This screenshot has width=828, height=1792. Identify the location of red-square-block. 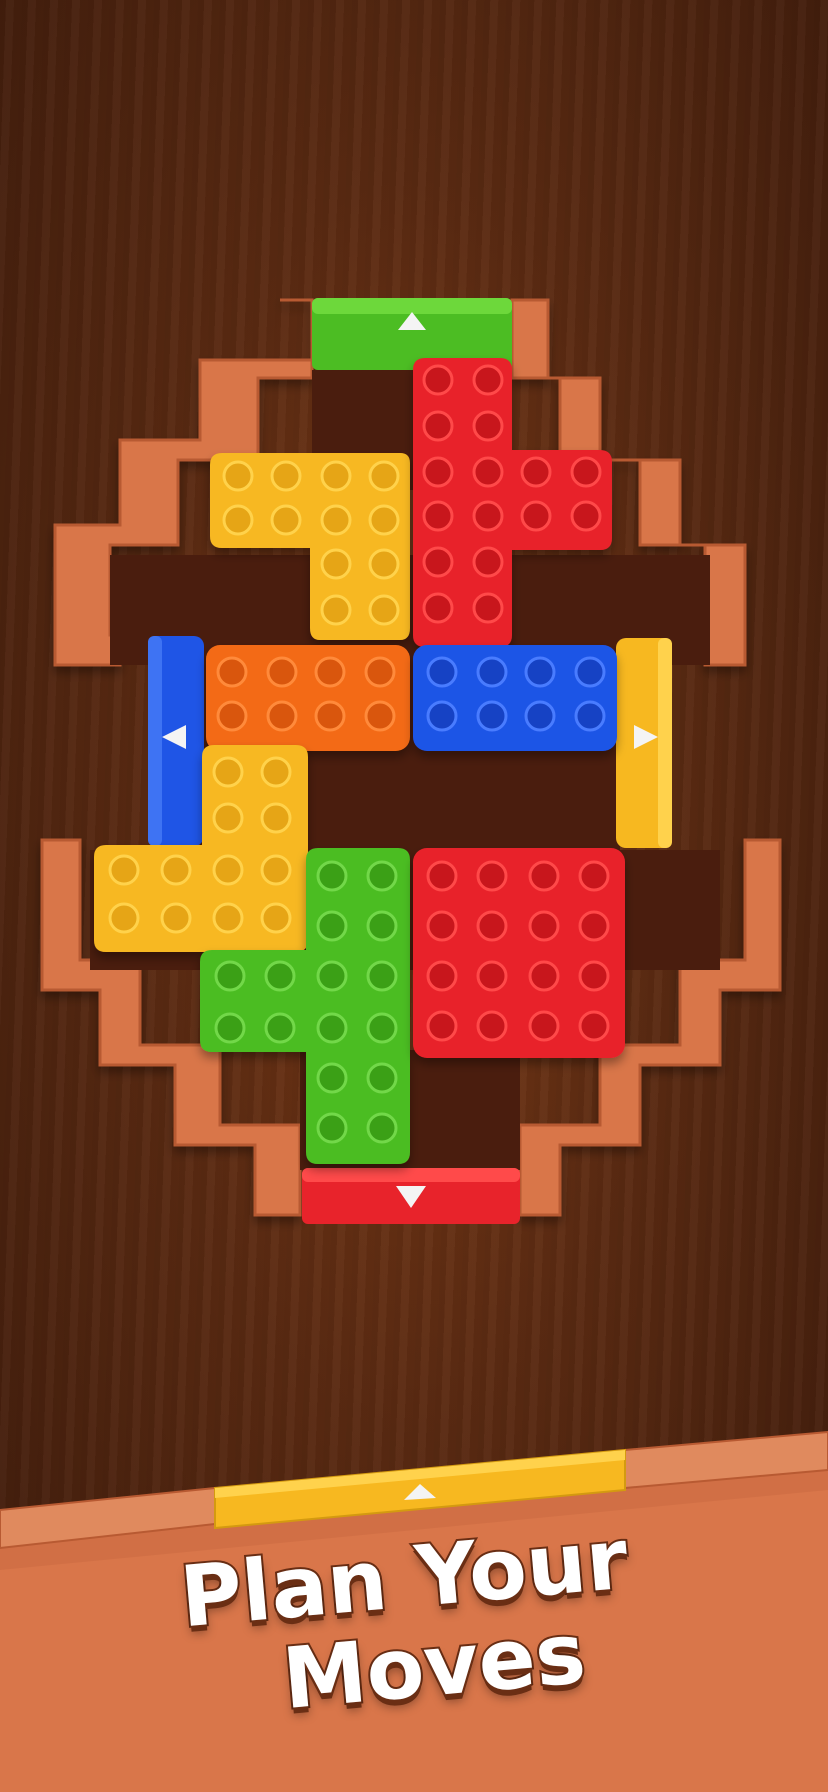
(519, 953).